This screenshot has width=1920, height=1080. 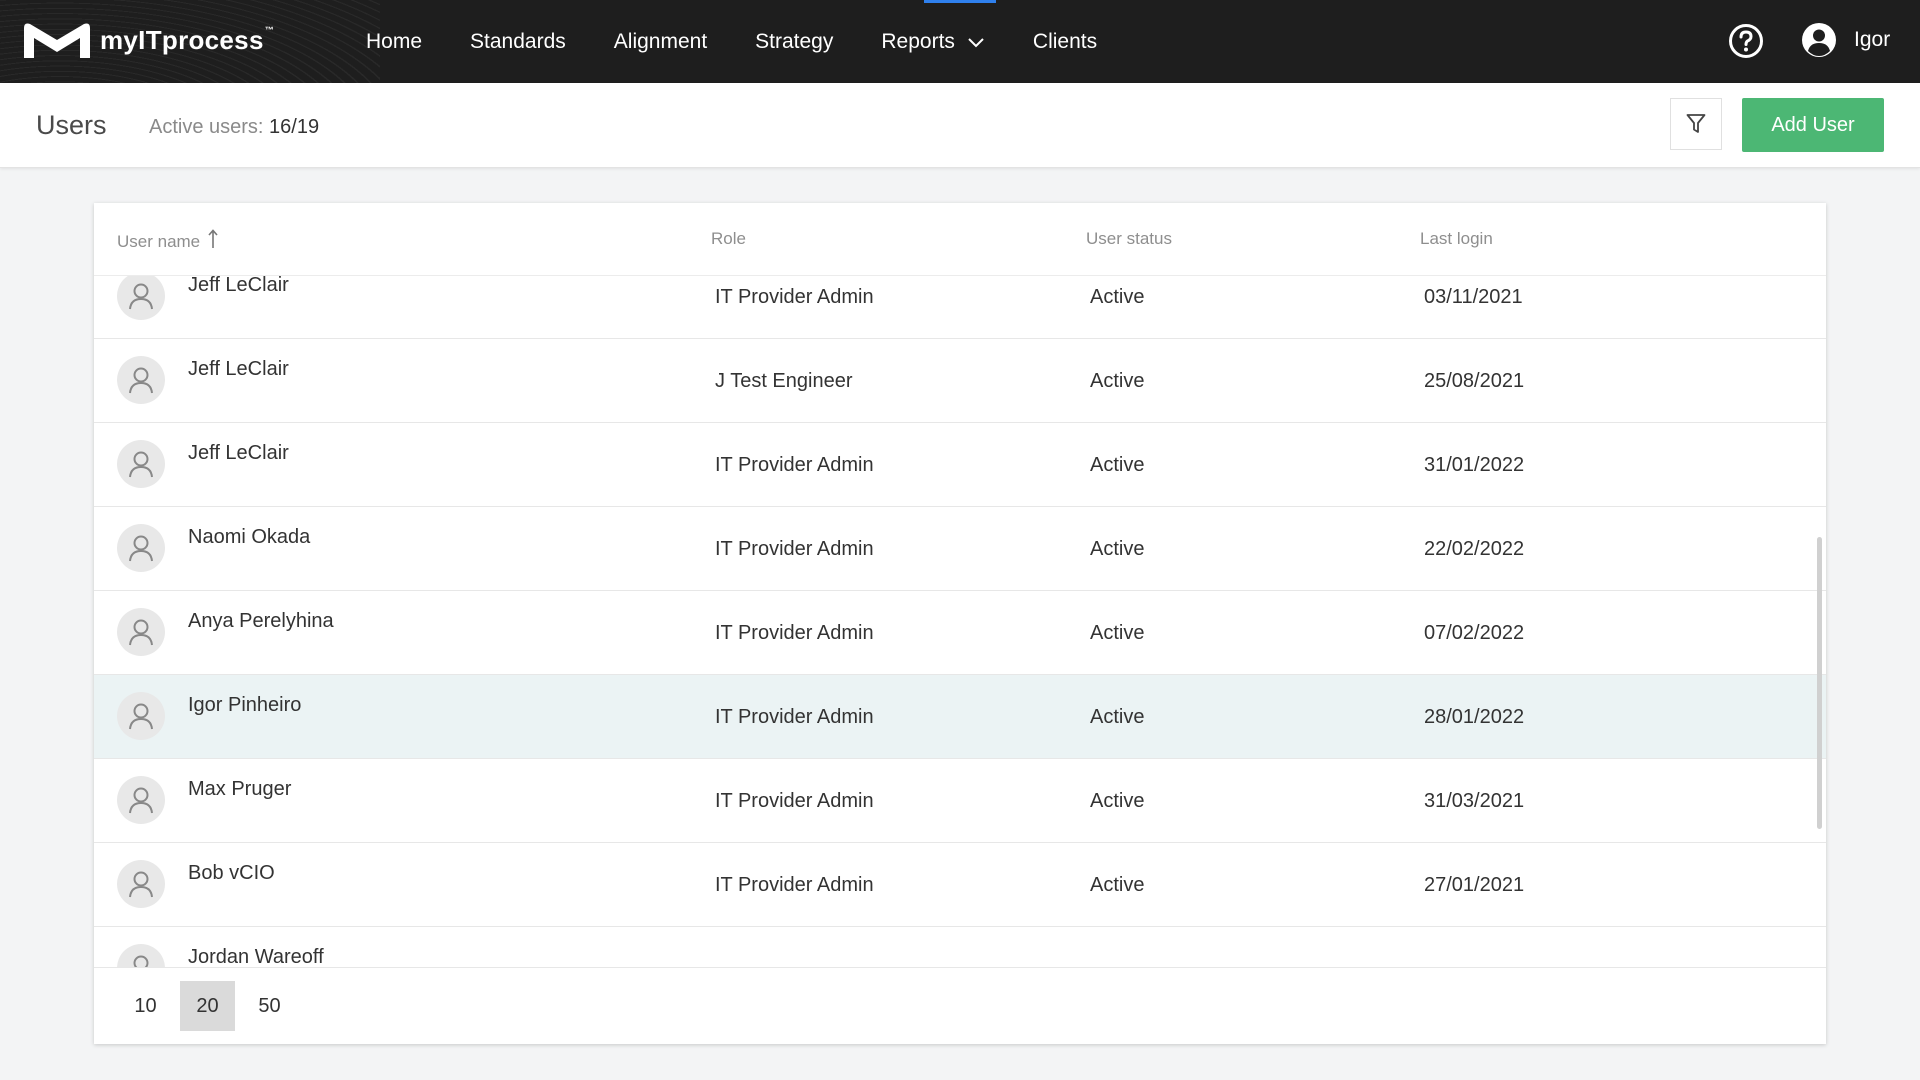 What do you see at coordinates (1474, 801) in the screenshot?
I see `last-login-cell: 31/03/2021` at bounding box center [1474, 801].